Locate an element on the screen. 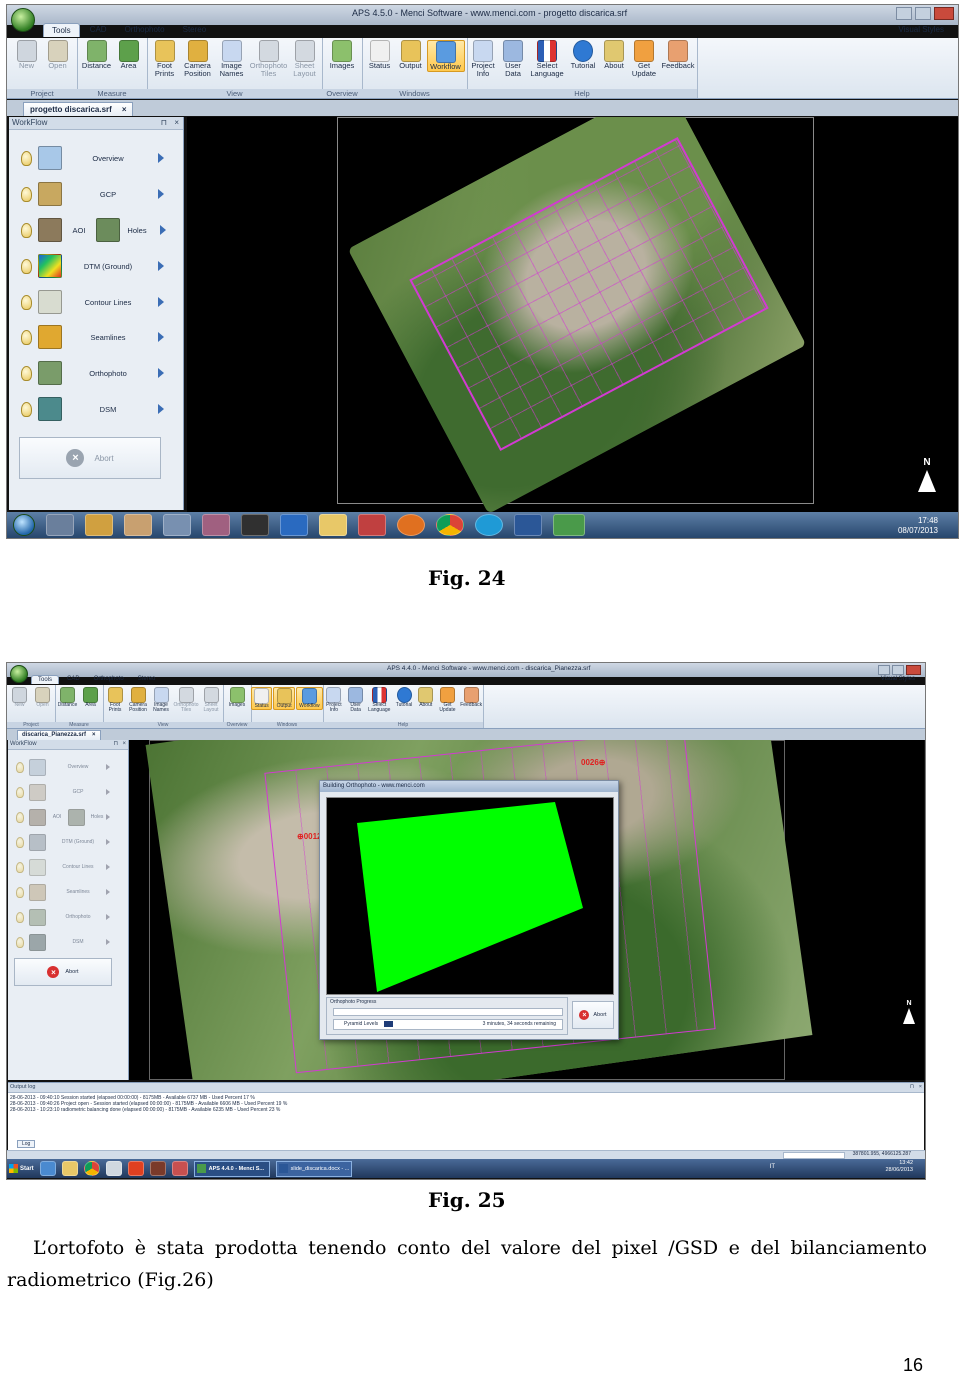 This screenshot has height=1377, width=960. word-icon is located at coordinates (528, 525).